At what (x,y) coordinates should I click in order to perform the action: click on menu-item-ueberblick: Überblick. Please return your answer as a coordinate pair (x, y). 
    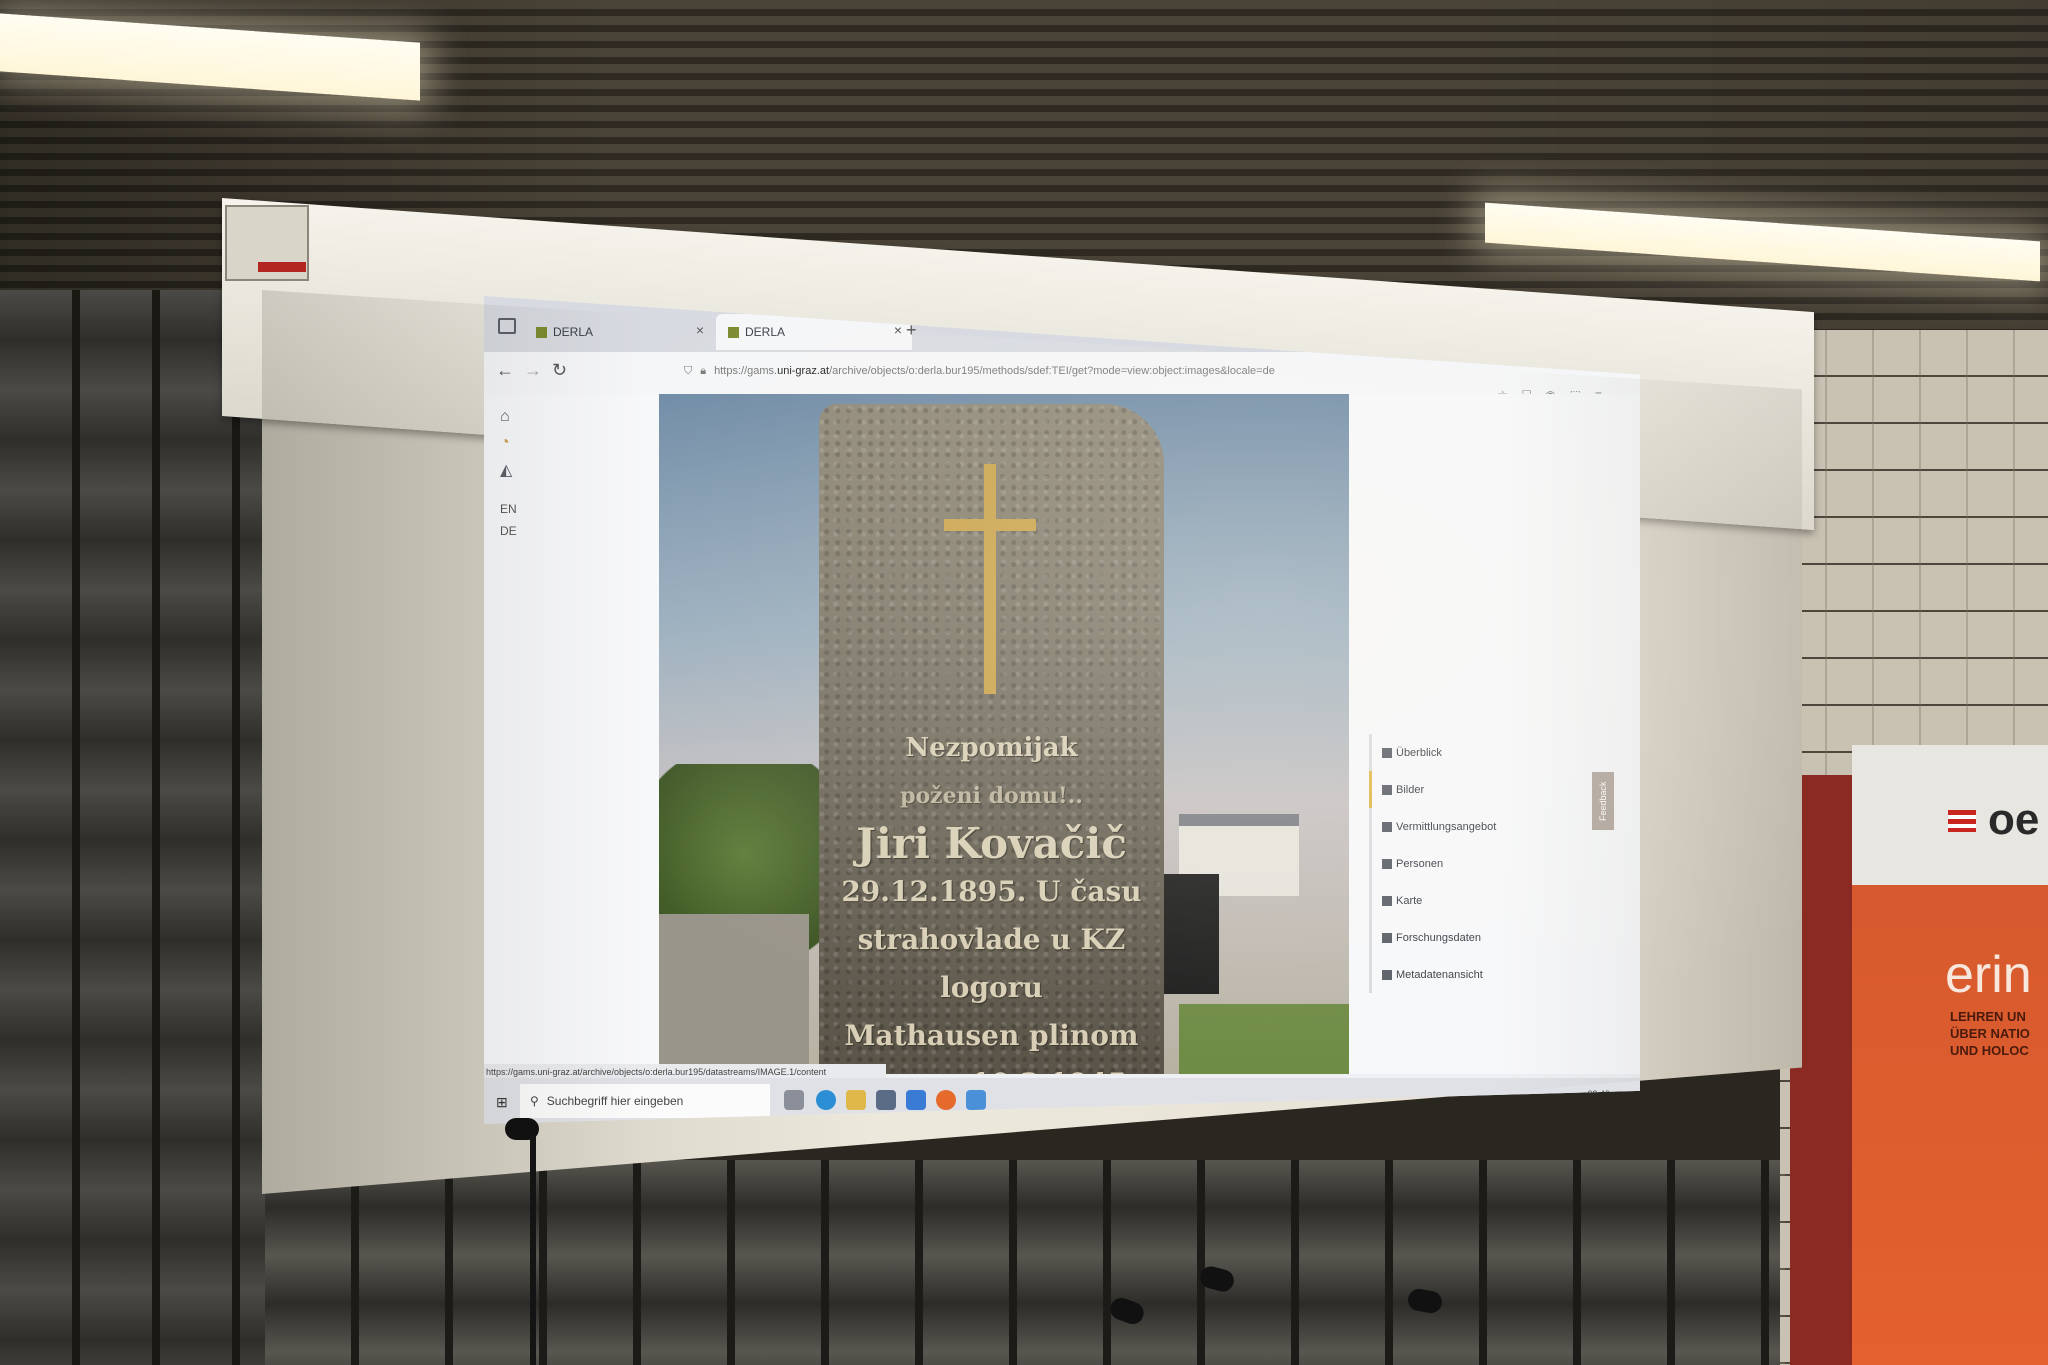
    Looking at the image, I should click on (1469, 752).